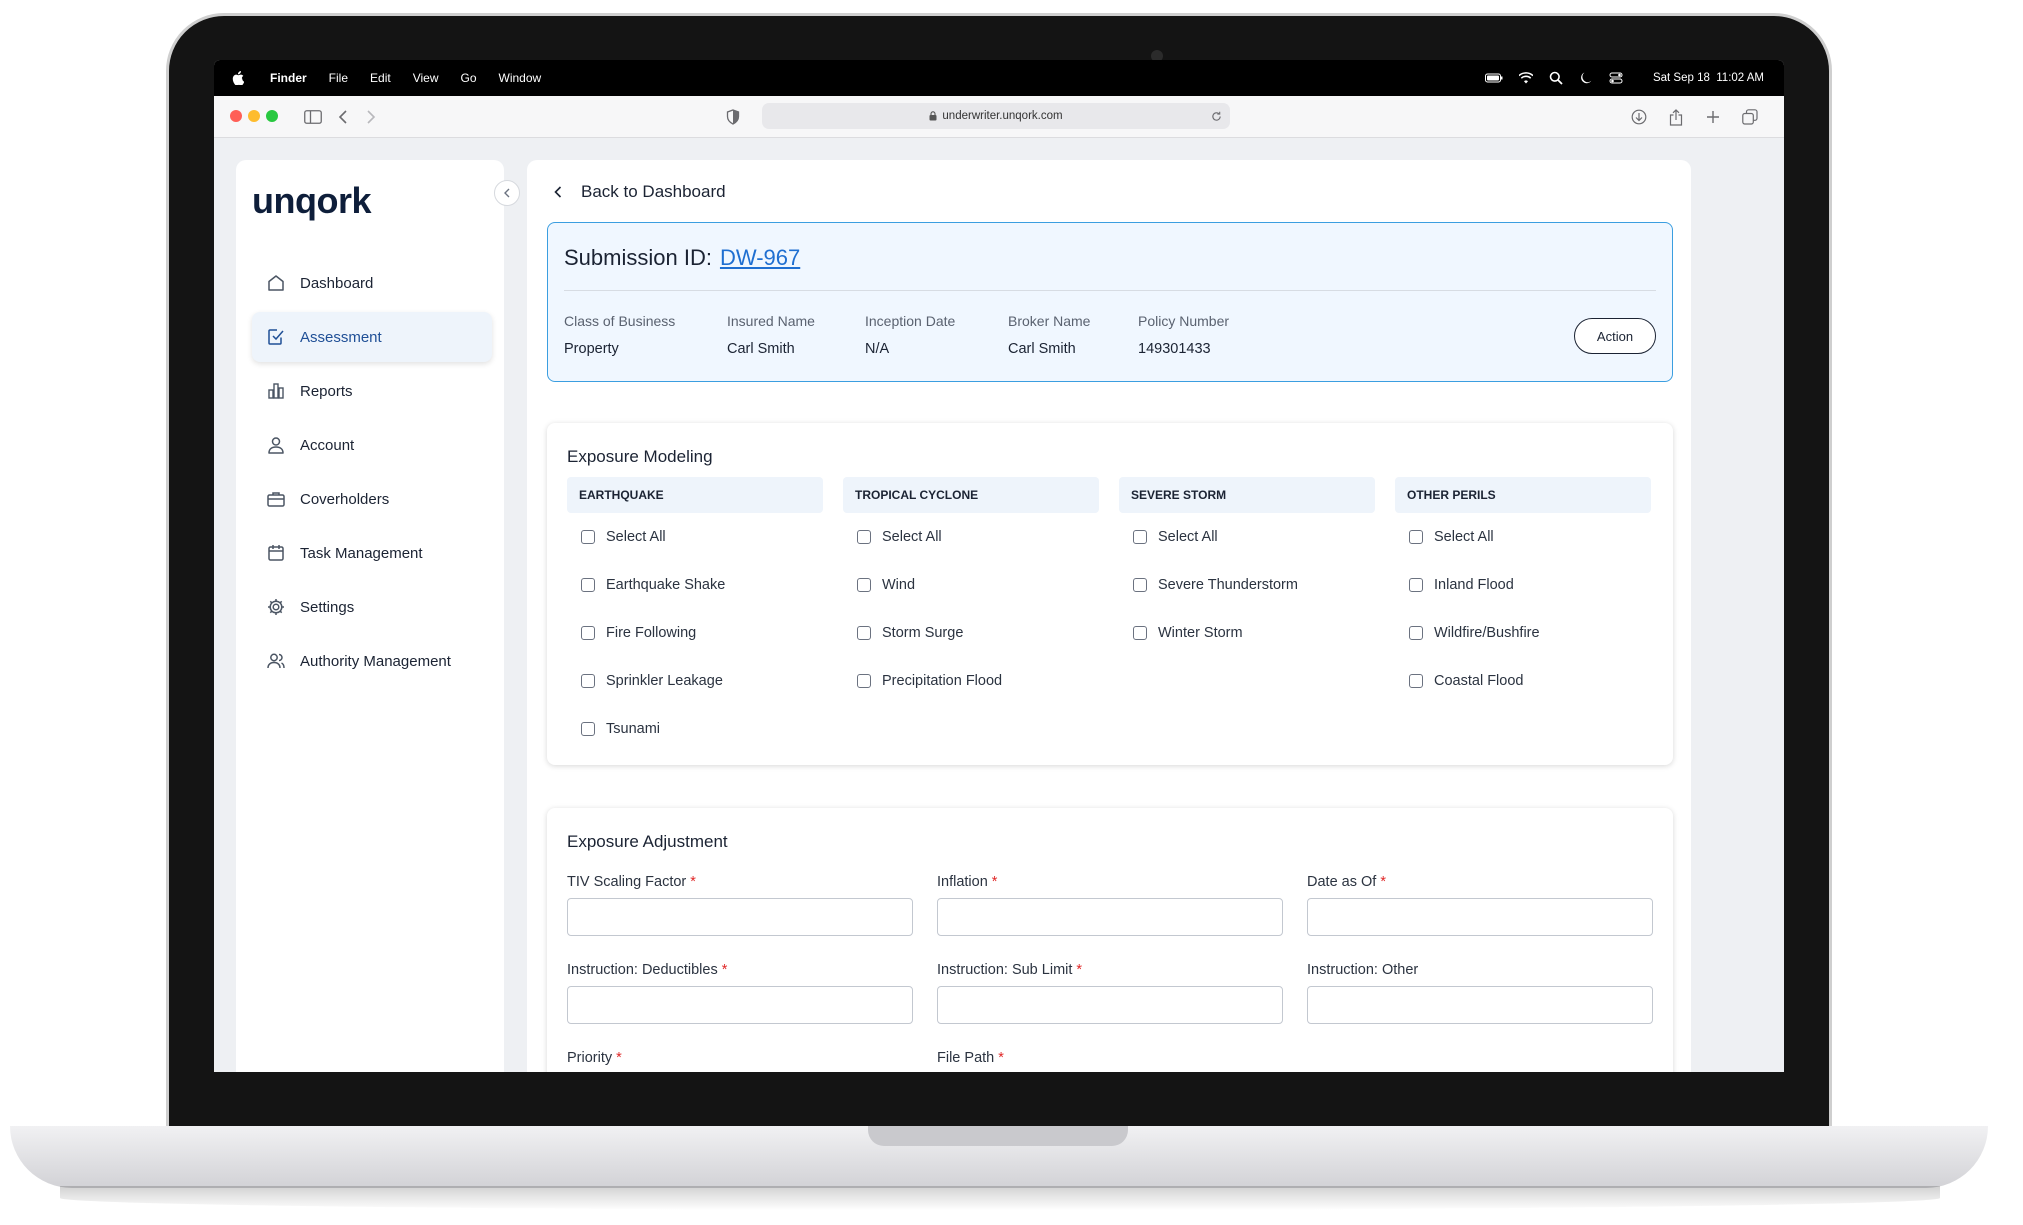  What do you see at coordinates (1216, 116) in the screenshot?
I see `reload-icon` at bounding box center [1216, 116].